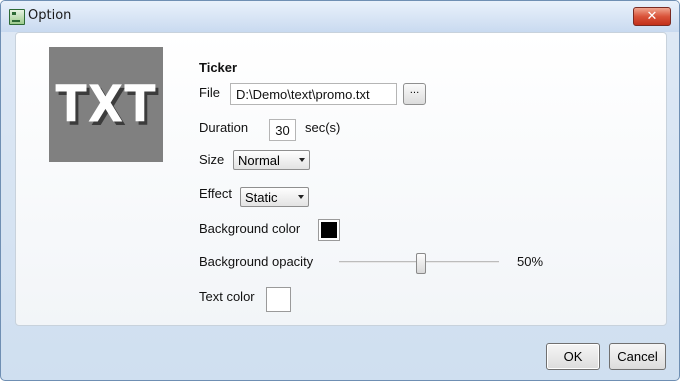 The height and width of the screenshot is (381, 680). I want to click on effect-select: Static, so click(274, 197).